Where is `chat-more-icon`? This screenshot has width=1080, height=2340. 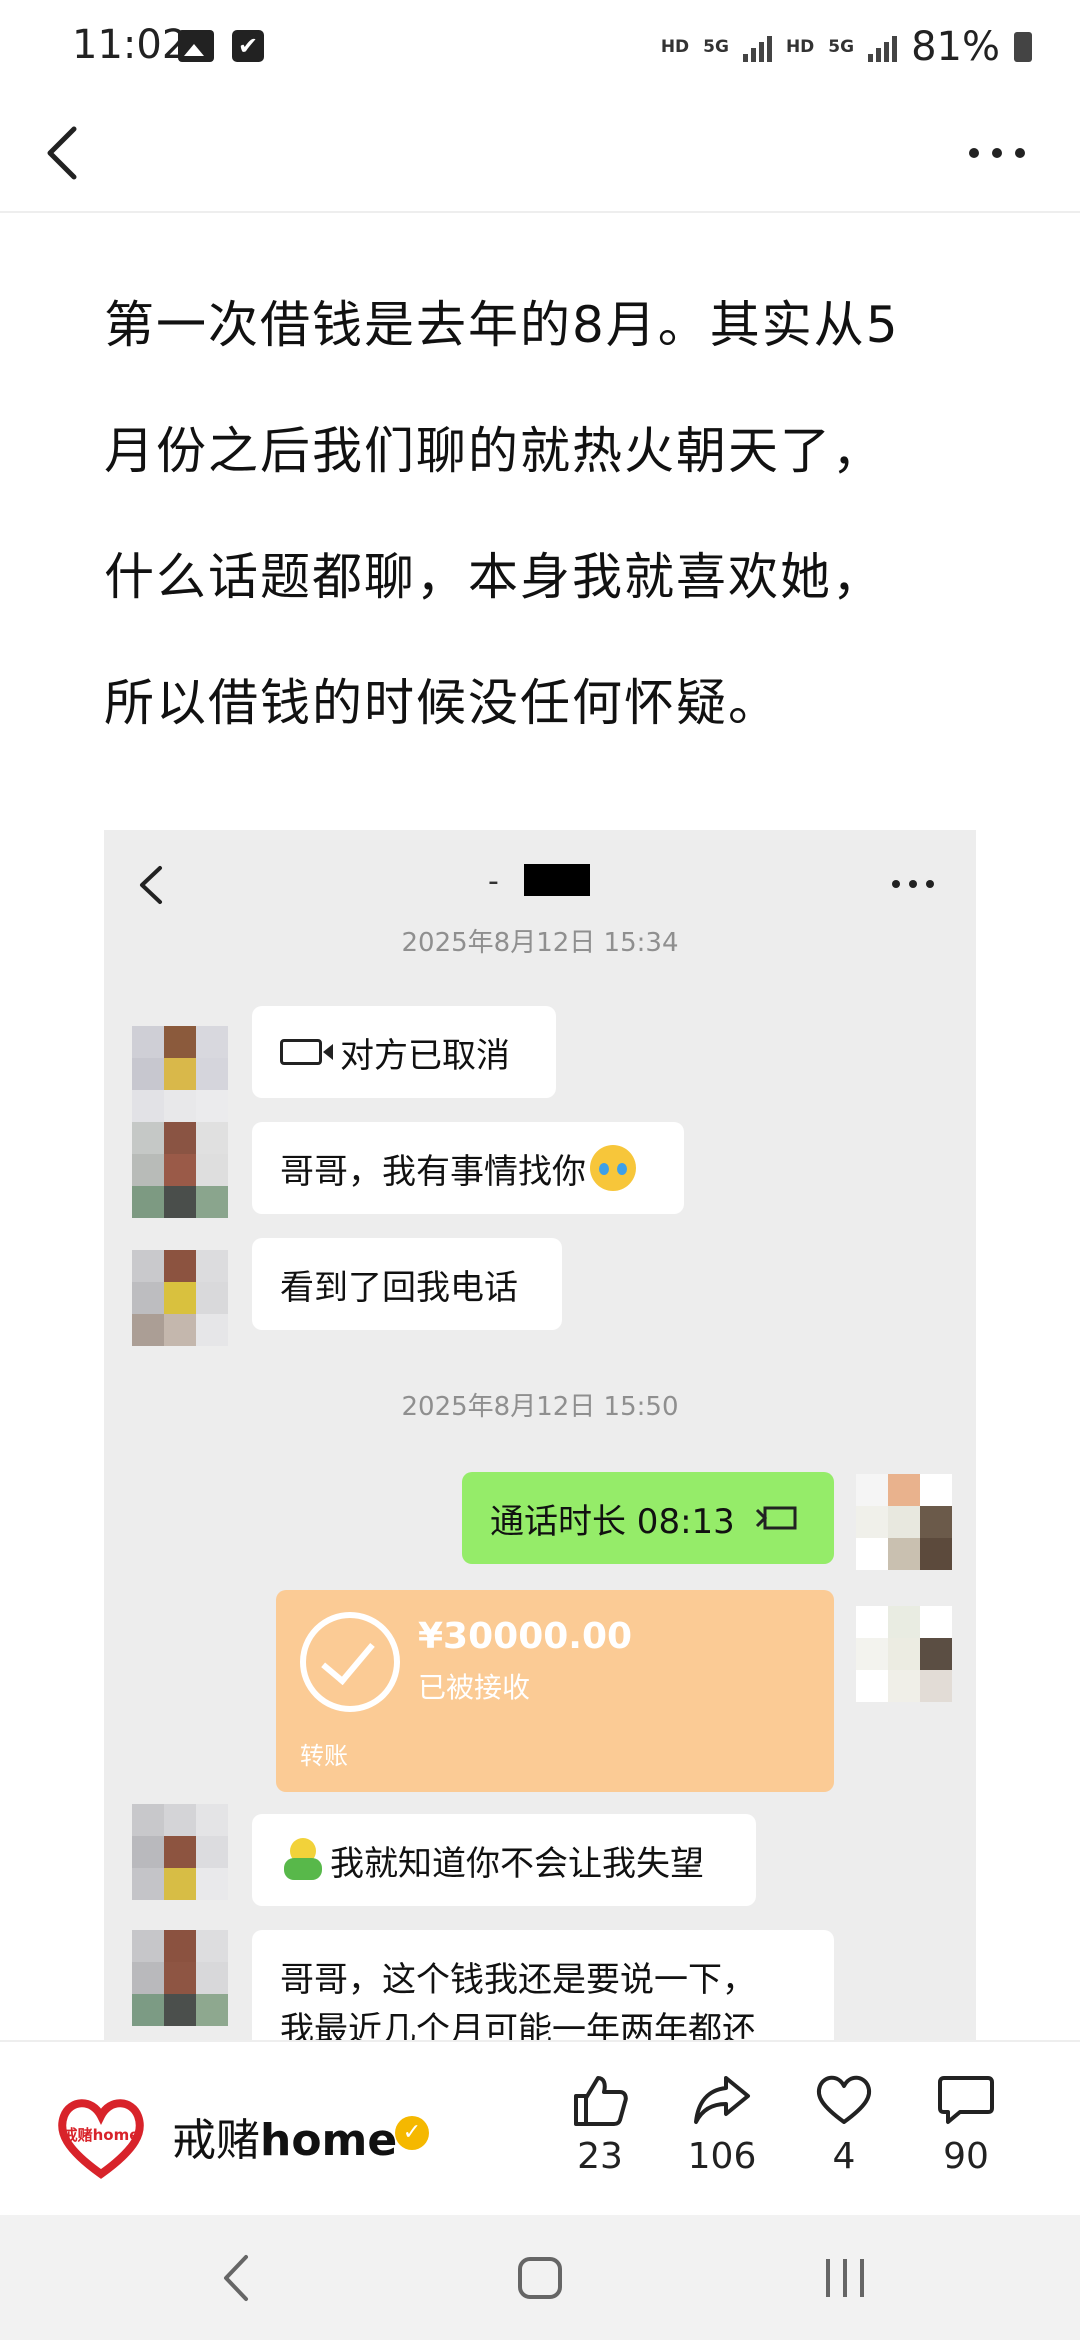
chat-more-icon is located at coordinates (913, 884).